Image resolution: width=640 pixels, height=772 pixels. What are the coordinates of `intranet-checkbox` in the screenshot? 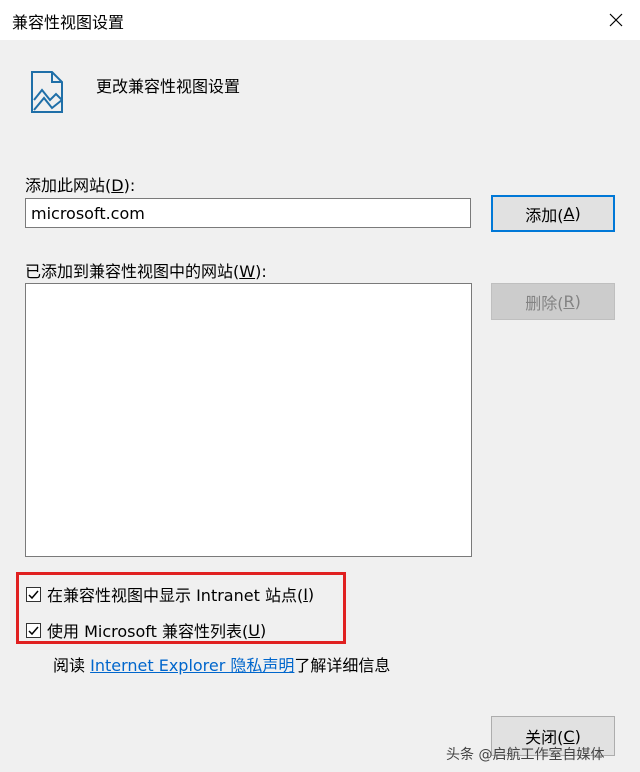 It's located at (33, 594).